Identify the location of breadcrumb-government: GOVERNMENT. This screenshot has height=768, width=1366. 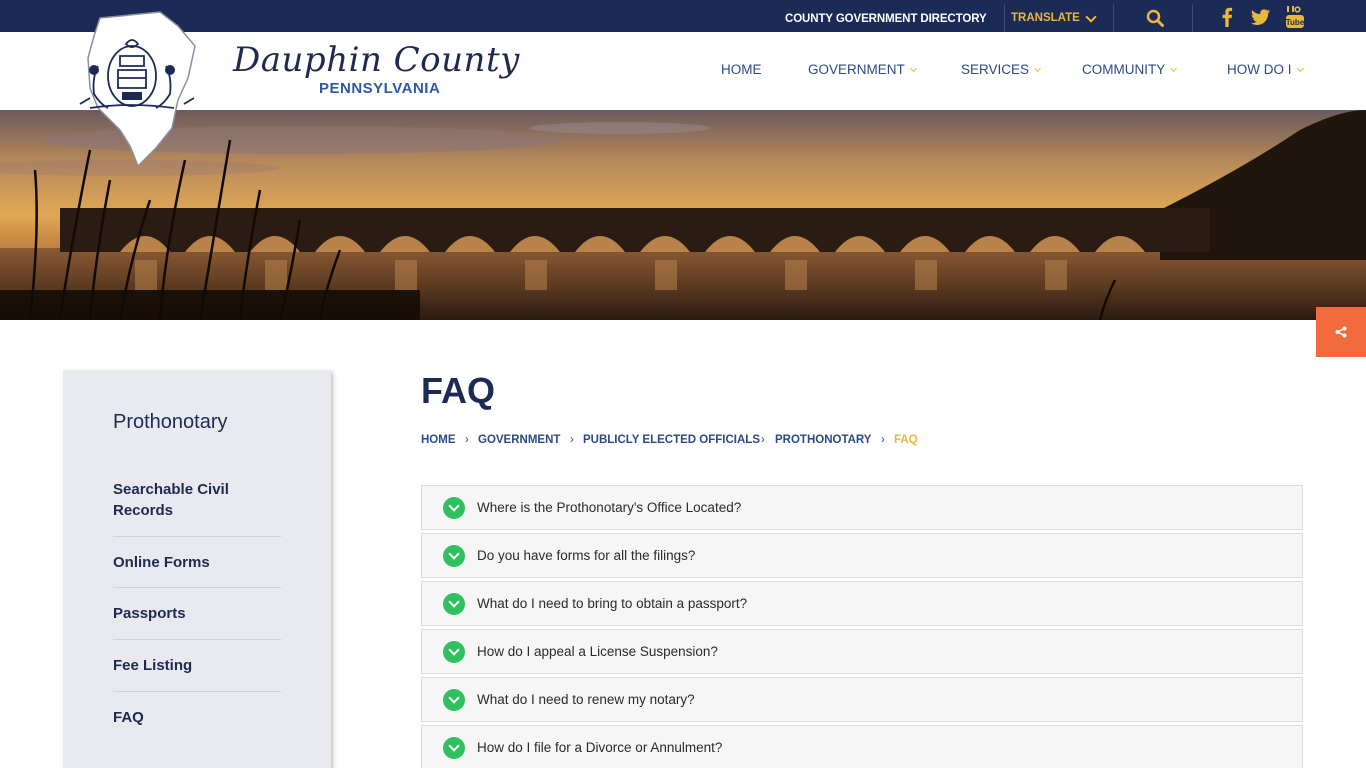
(519, 440).